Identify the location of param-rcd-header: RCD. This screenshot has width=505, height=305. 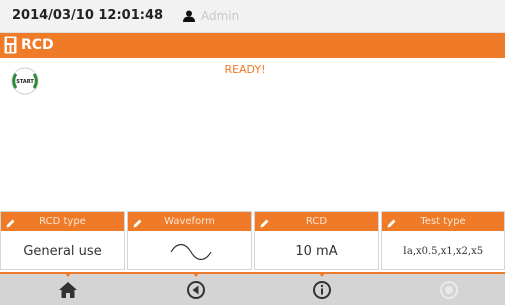
(316, 221).